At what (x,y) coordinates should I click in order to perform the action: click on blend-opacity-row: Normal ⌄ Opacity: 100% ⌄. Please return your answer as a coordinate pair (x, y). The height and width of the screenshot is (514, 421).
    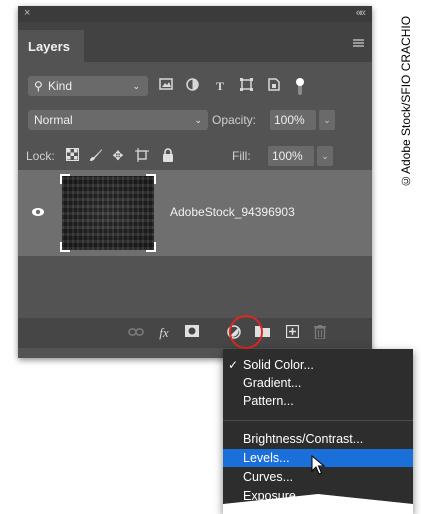
    Looking at the image, I should click on (193, 121).